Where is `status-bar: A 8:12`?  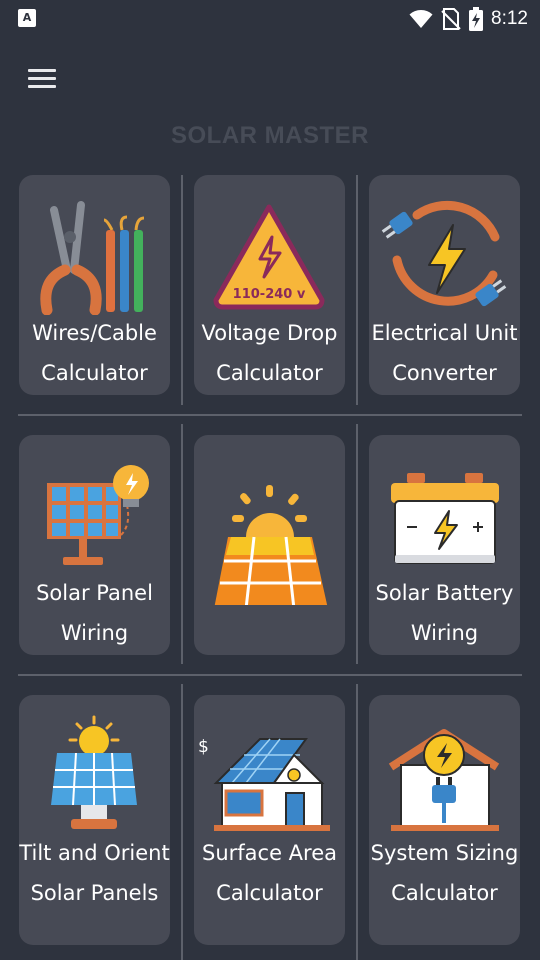
status-bar: A 8:12 is located at coordinates (270, 19).